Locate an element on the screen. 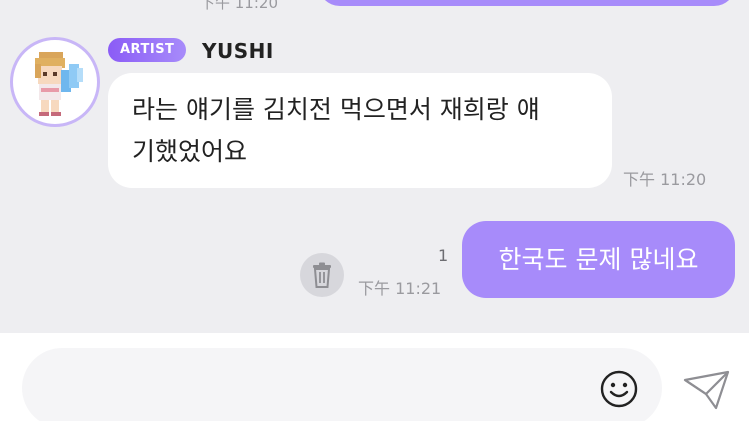 Image resolution: width=749 pixels, height=421 pixels. pixel-character-avatar-icon is located at coordinates (59, 84).